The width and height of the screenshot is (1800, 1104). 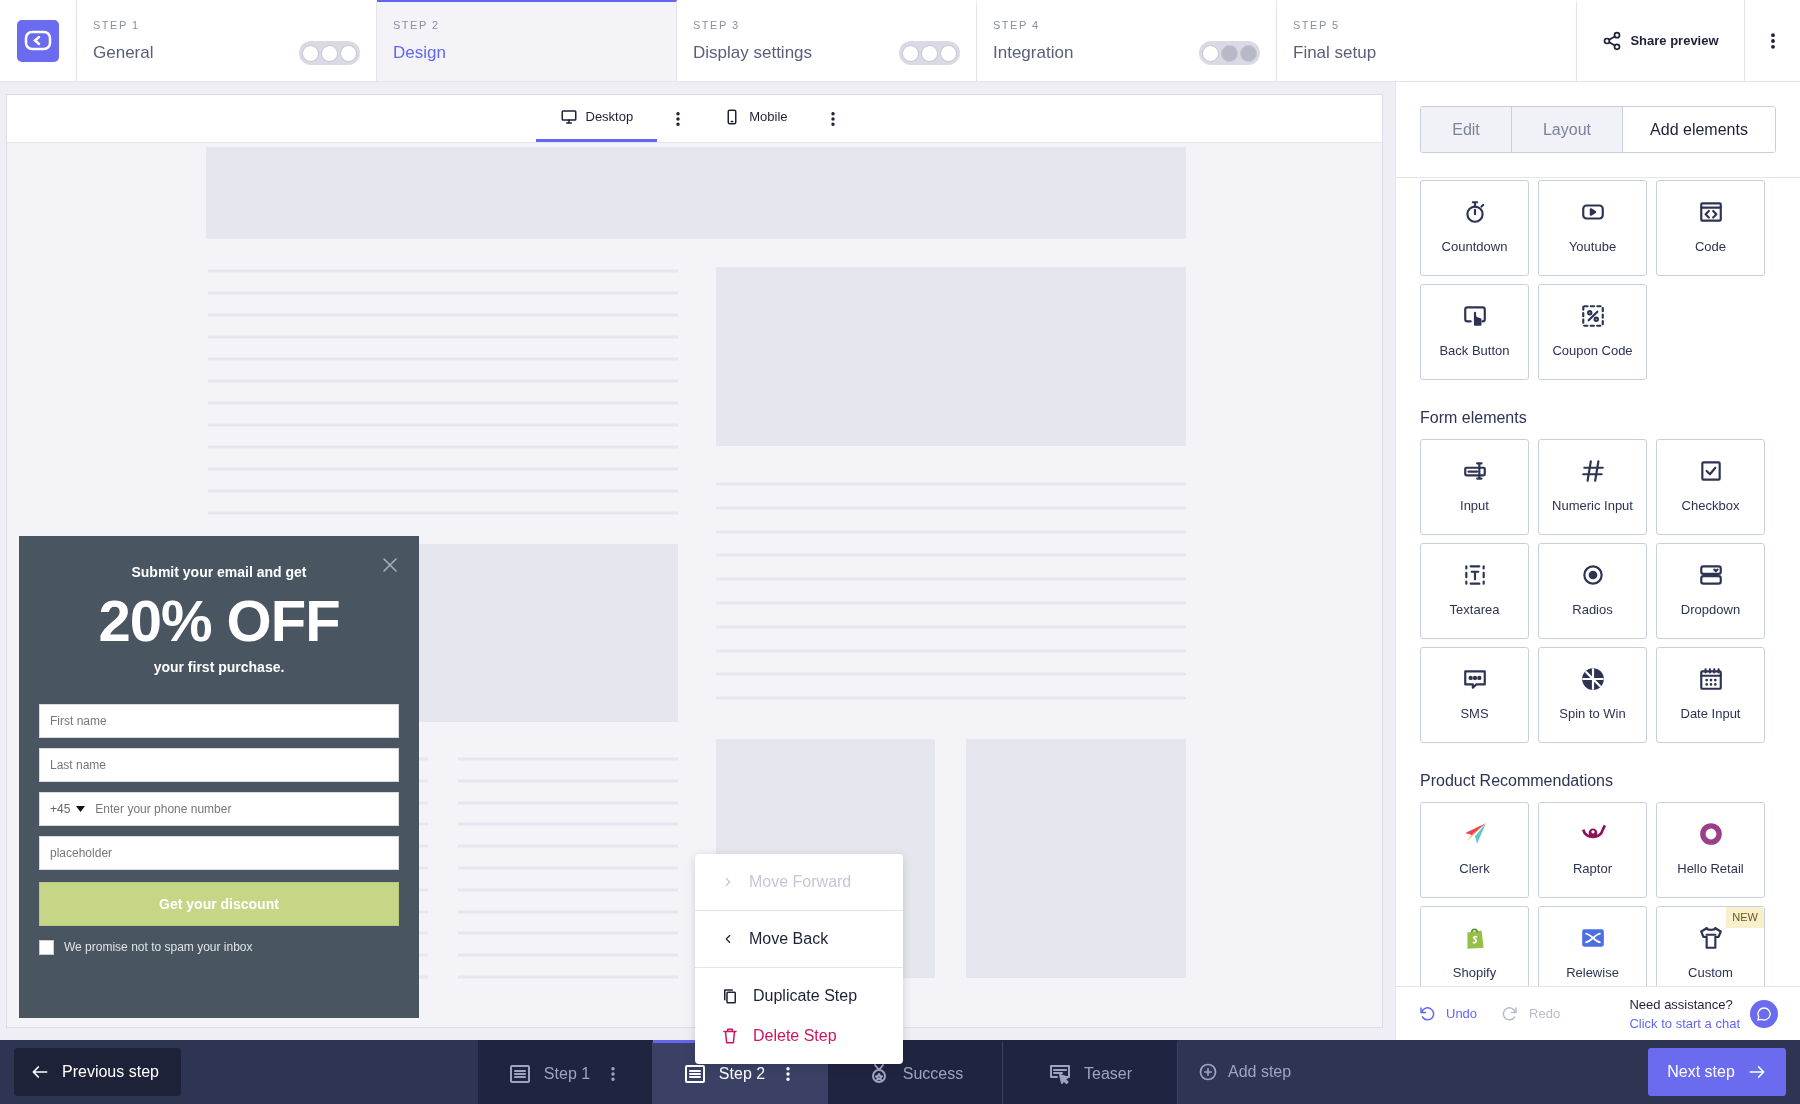 What do you see at coordinates (46, 947) in the screenshot?
I see `consent-checkbox` at bounding box center [46, 947].